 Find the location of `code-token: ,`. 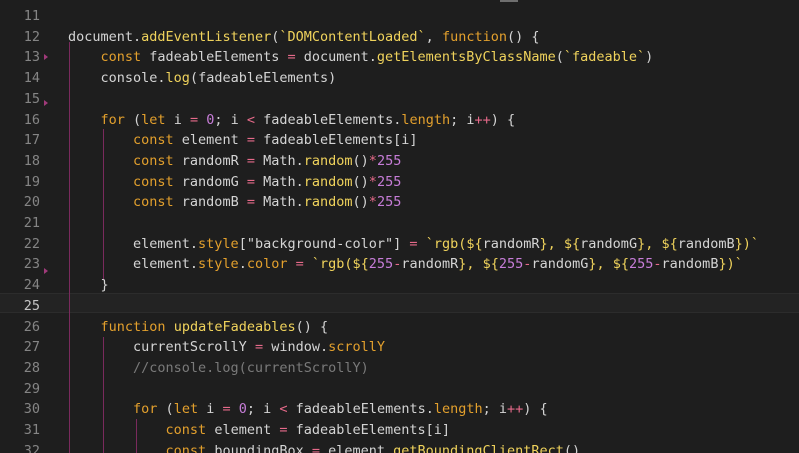

code-token: , is located at coordinates (604, 264).